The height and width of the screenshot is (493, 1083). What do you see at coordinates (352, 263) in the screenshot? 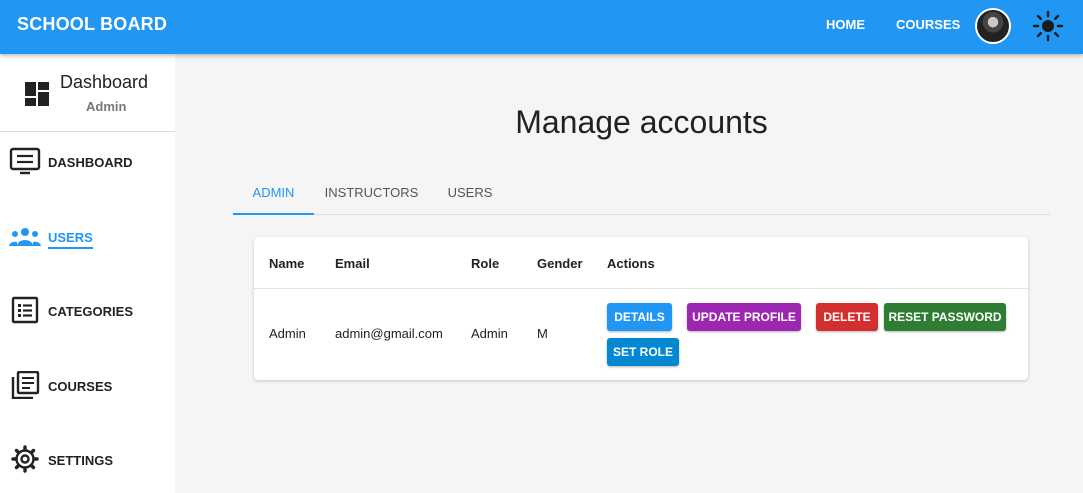
I see `column-header-email: Email` at bounding box center [352, 263].